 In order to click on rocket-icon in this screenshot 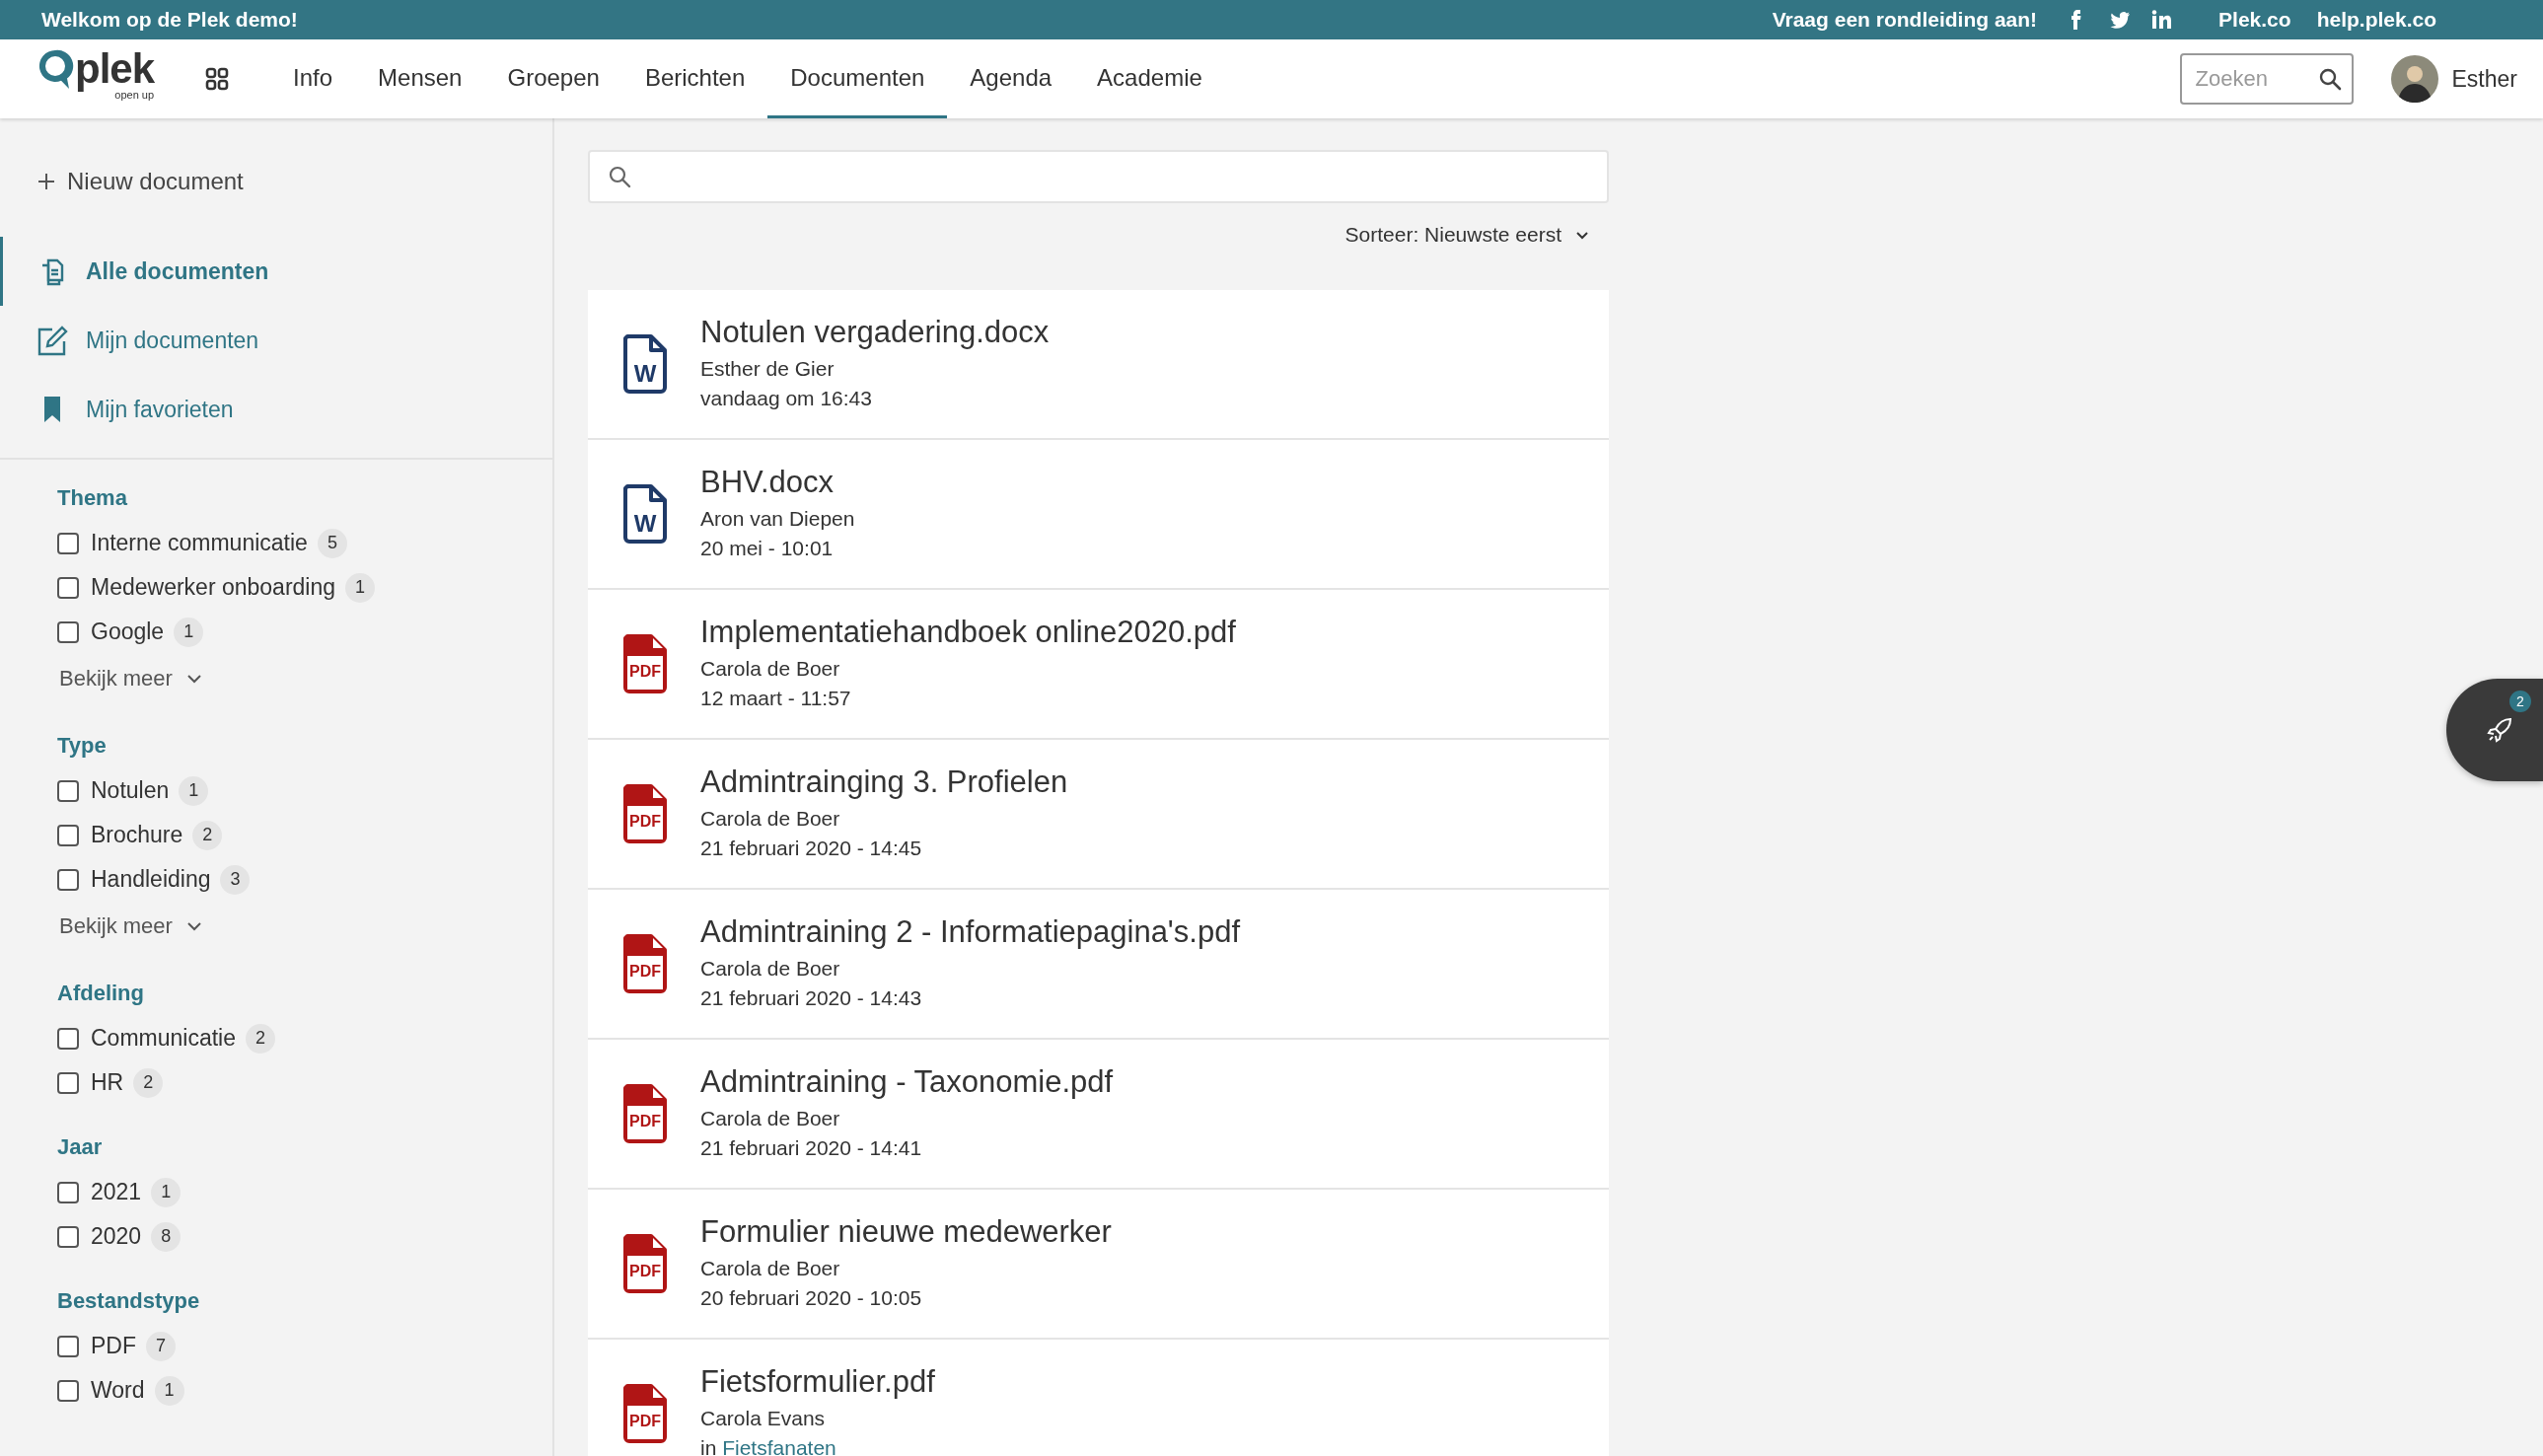, I will do `click(2499, 730)`.